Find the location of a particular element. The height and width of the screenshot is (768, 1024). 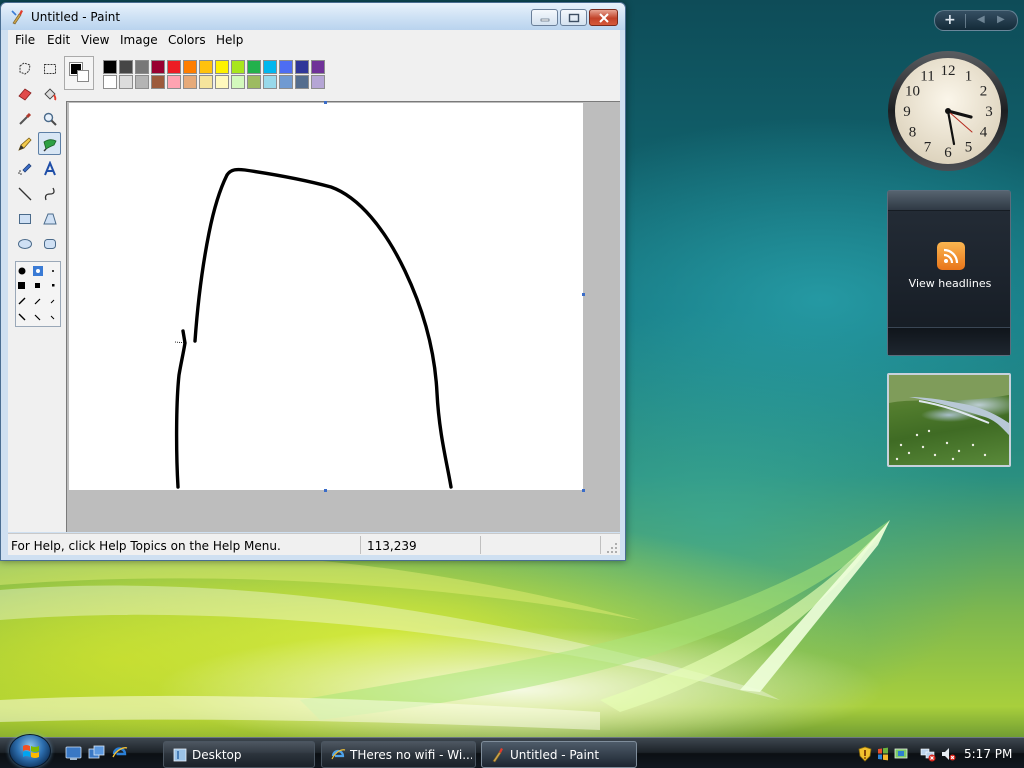

switch-windows-icon is located at coordinates (96, 753).